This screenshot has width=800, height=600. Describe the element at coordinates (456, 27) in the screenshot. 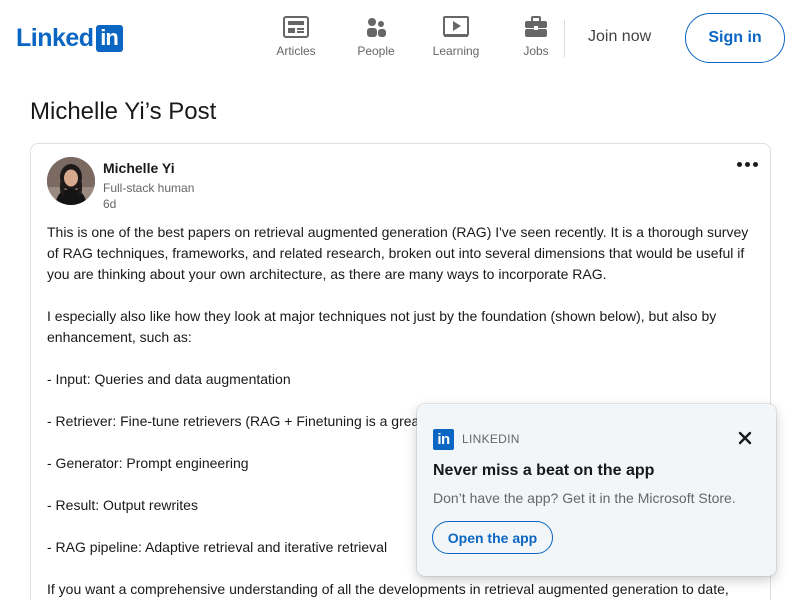

I see `learning-icon` at that location.